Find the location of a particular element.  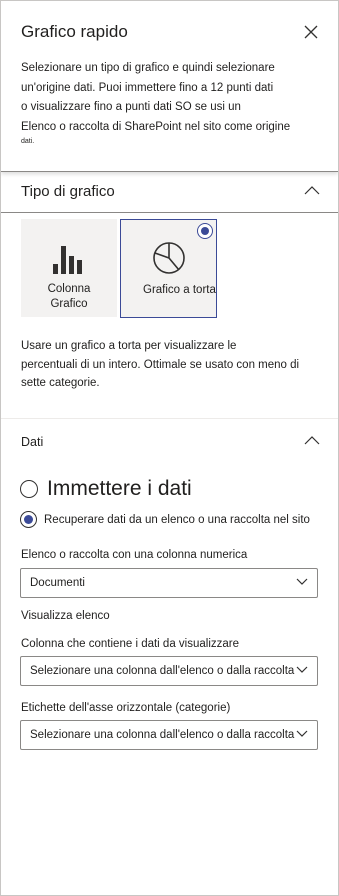

close-icon is located at coordinates (311, 32).